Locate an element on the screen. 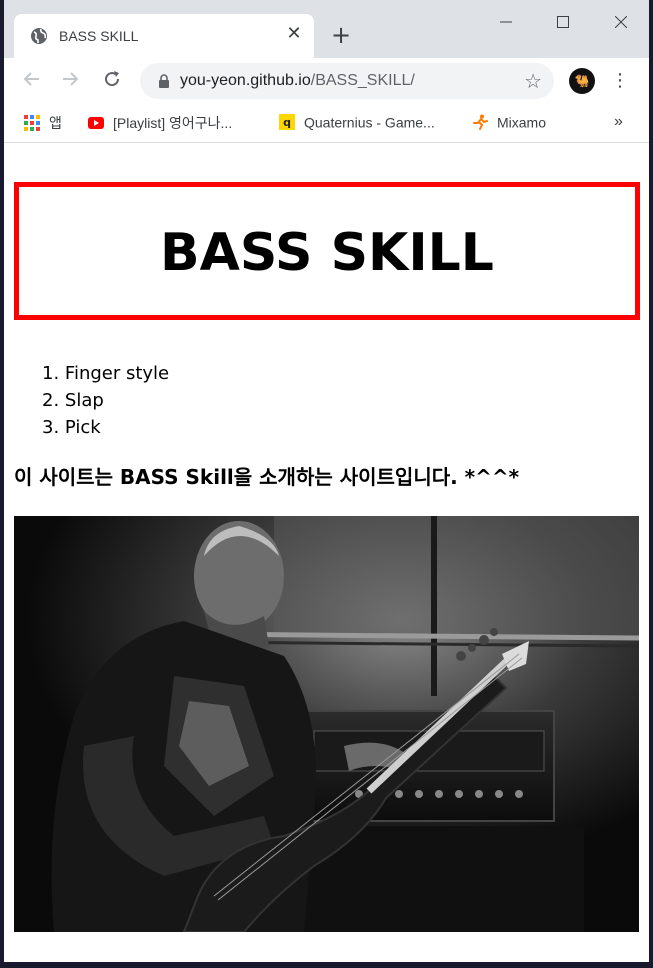 The height and width of the screenshot is (968, 653). new-tab-button: + is located at coordinates (341, 35).